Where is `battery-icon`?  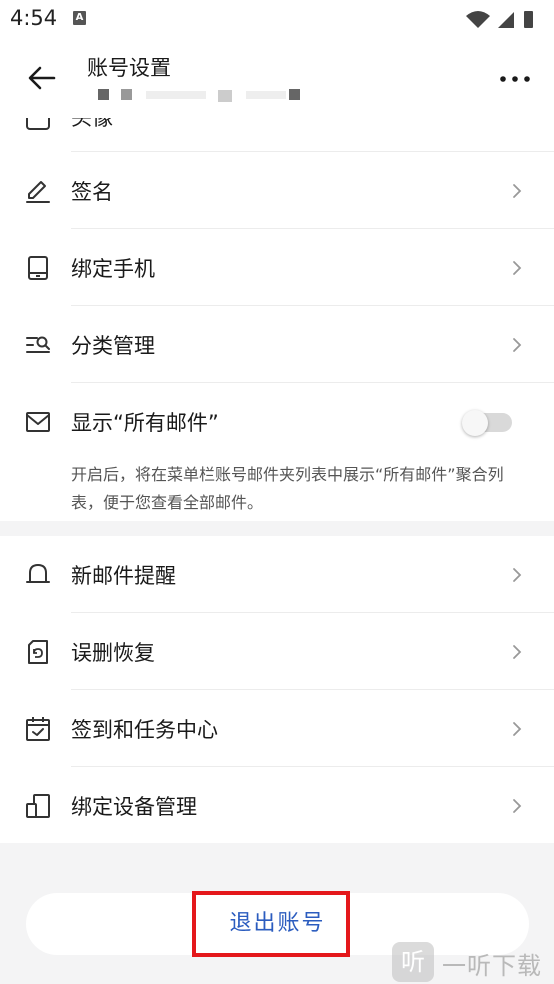
battery-icon is located at coordinates (528, 19).